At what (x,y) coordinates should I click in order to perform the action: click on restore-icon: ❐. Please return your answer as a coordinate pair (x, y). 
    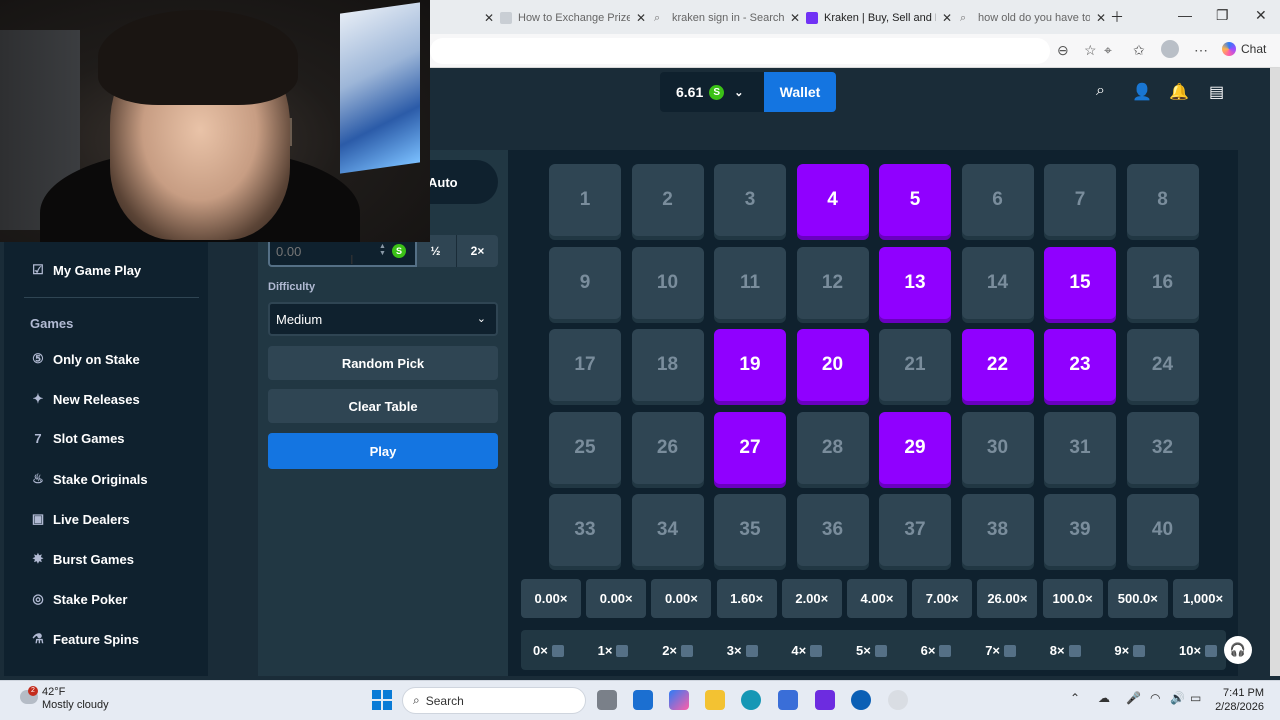
    Looking at the image, I should click on (1222, 15).